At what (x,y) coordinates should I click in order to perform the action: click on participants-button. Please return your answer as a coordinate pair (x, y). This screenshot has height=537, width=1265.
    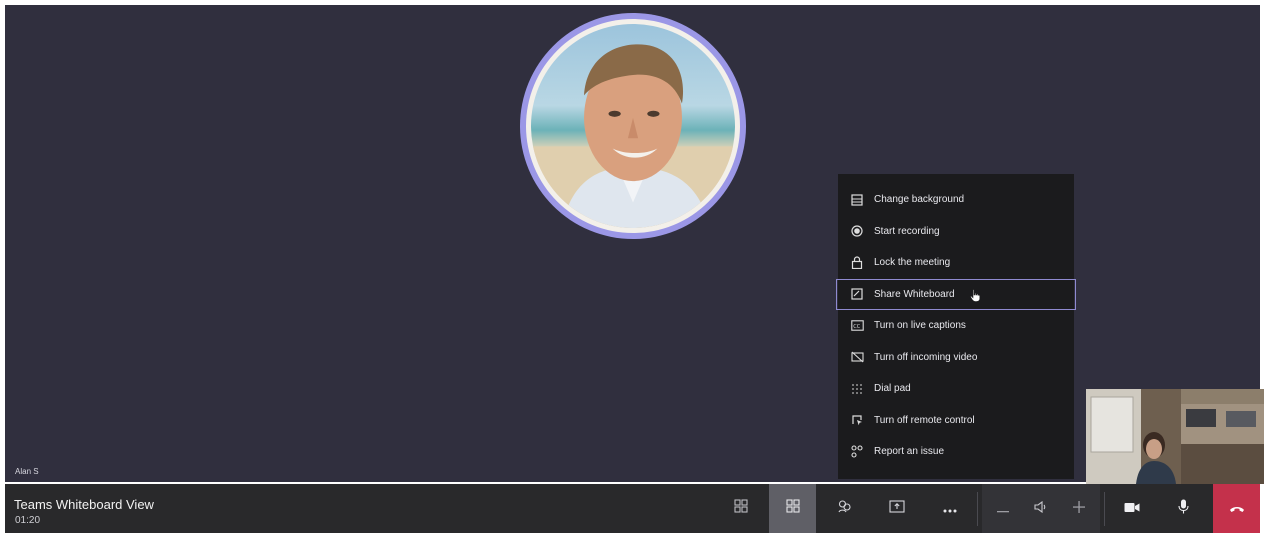
    Looking at the image, I should click on (844, 508).